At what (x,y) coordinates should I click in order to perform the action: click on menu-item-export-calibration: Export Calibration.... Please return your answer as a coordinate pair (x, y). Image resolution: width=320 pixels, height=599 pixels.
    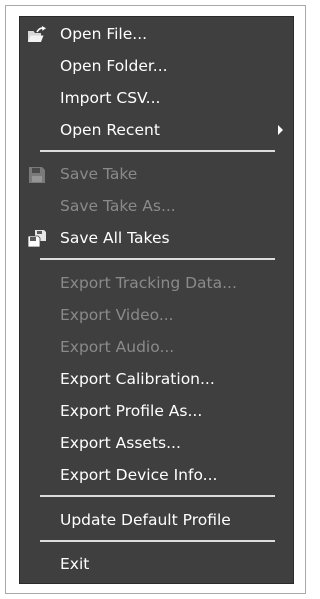
    Looking at the image, I should click on (156, 379).